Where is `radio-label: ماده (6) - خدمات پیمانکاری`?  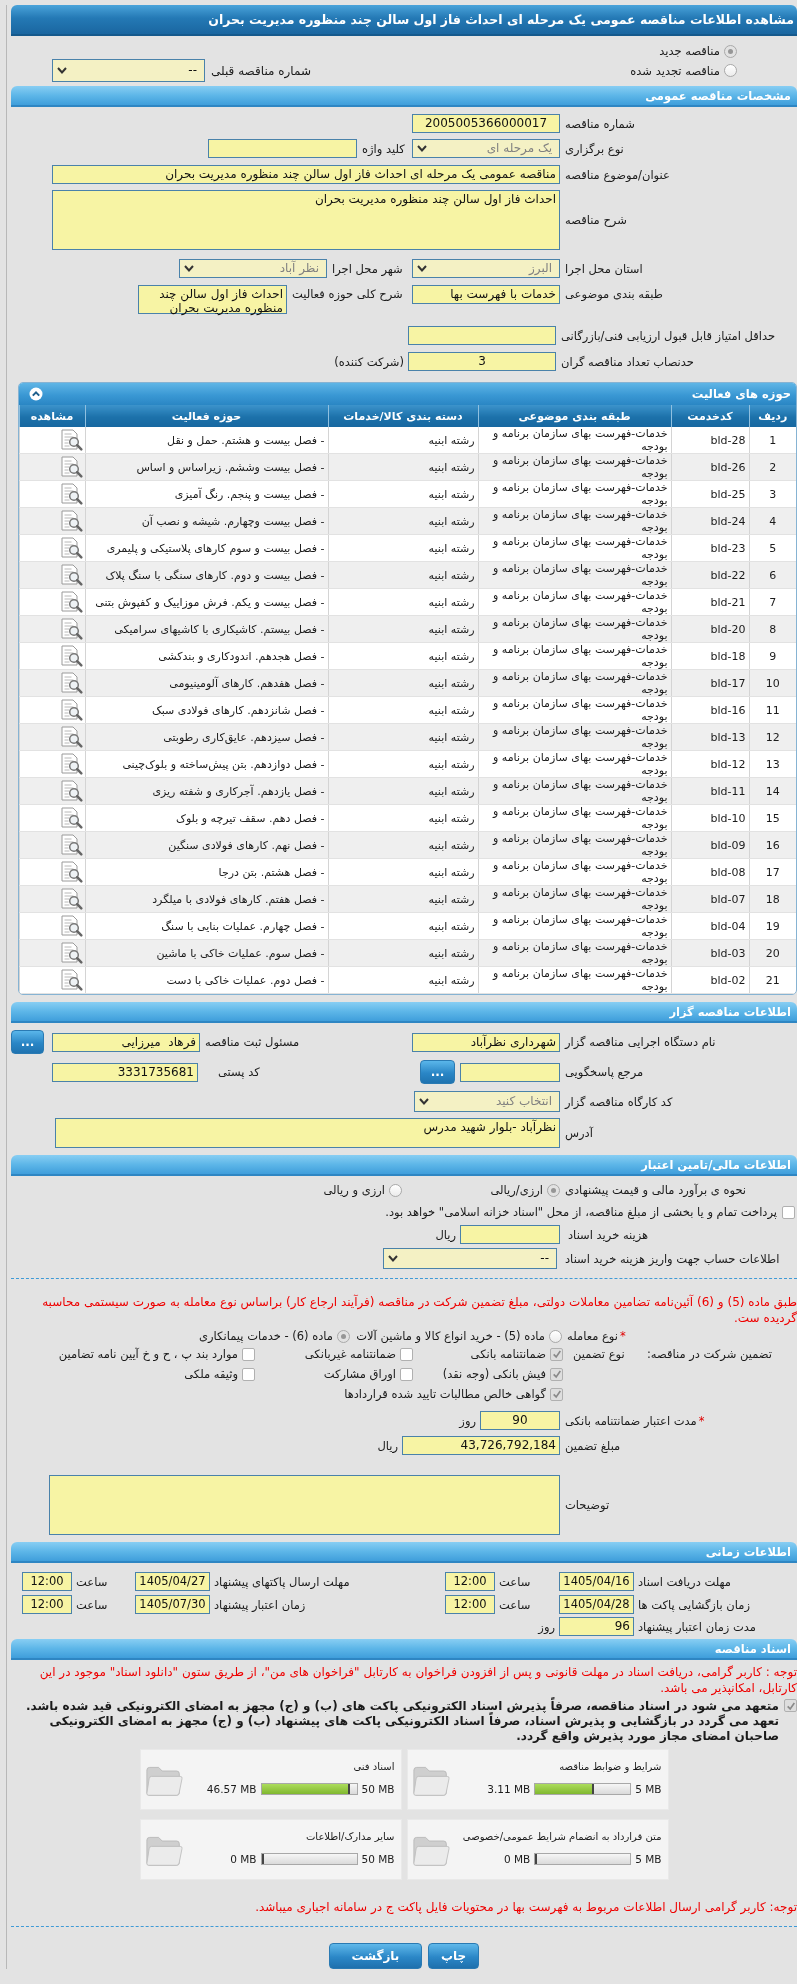
radio-label: ماده (6) - خدمات پیمانکاری is located at coordinates (266, 1336).